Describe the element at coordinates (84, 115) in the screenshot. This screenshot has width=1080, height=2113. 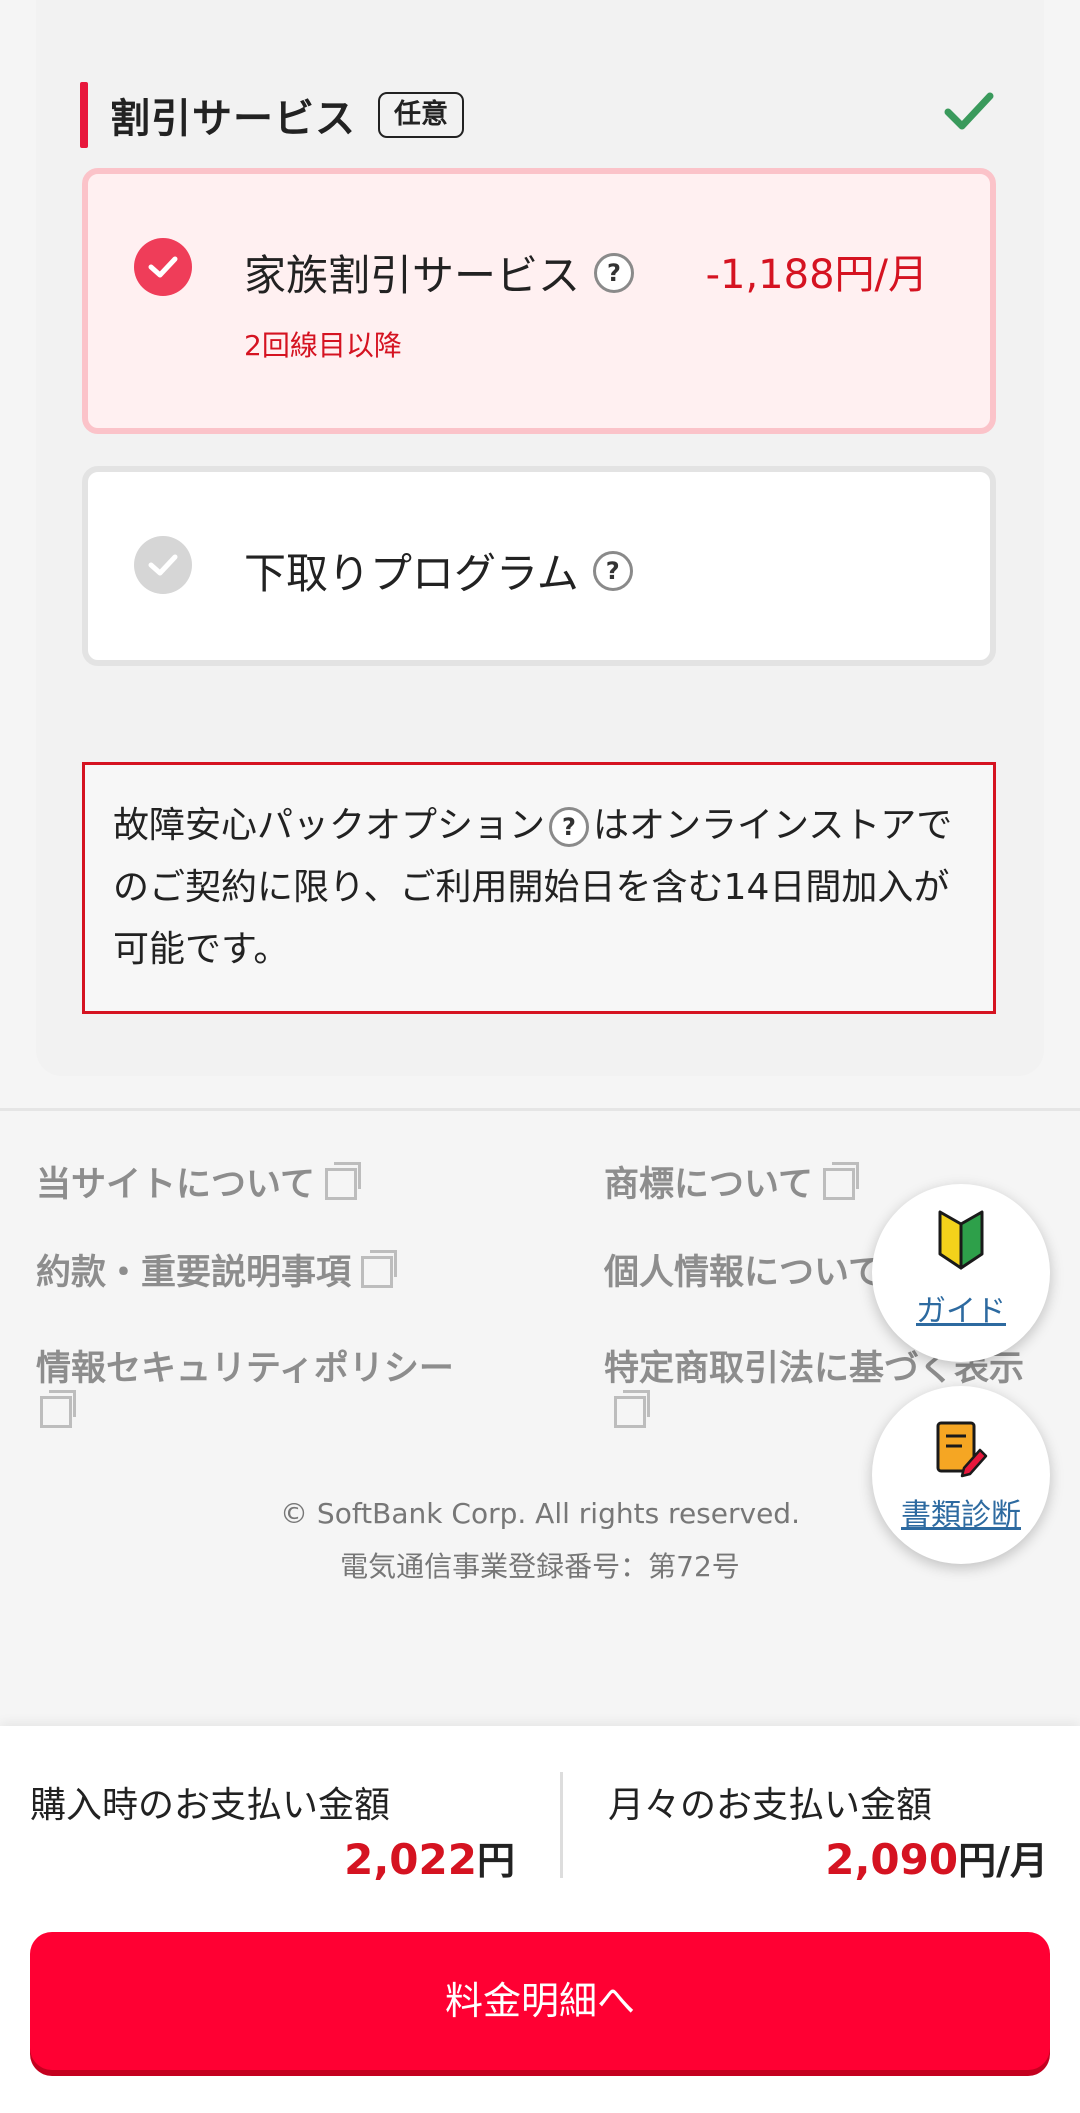
I see `section-accent-bar` at that location.